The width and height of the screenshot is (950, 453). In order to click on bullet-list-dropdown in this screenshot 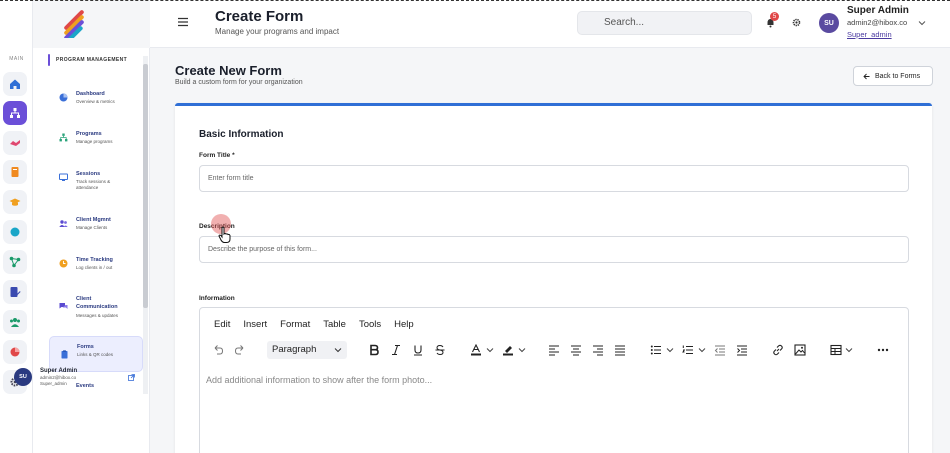, I will do `click(670, 350)`.